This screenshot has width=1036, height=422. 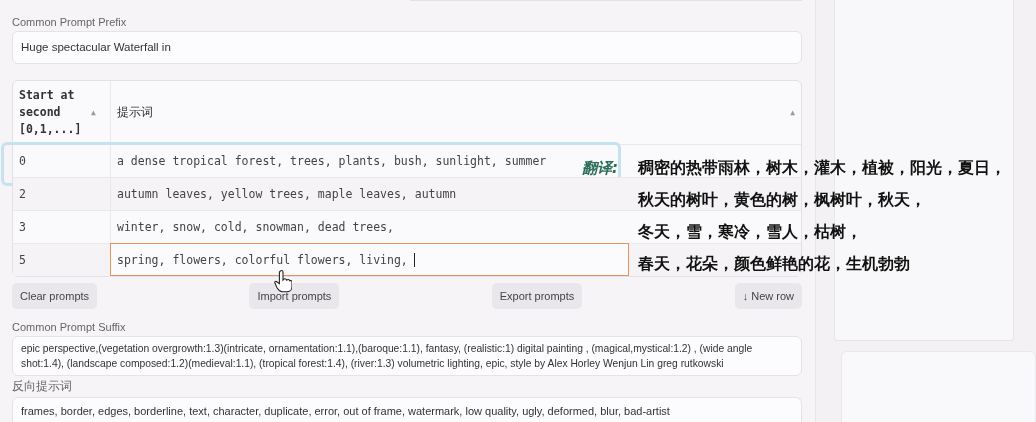 What do you see at coordinates (414, 259) in the screenshot?
I see `text-cursor` at bounding box center [414, 259].